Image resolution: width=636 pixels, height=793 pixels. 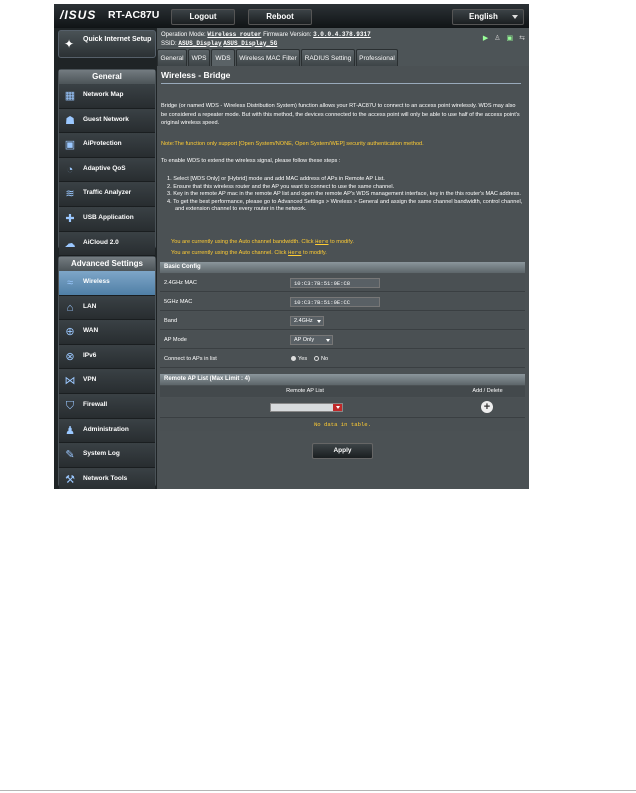 I want to click on modify-channel-link: Here, so click(x=294, y=252).